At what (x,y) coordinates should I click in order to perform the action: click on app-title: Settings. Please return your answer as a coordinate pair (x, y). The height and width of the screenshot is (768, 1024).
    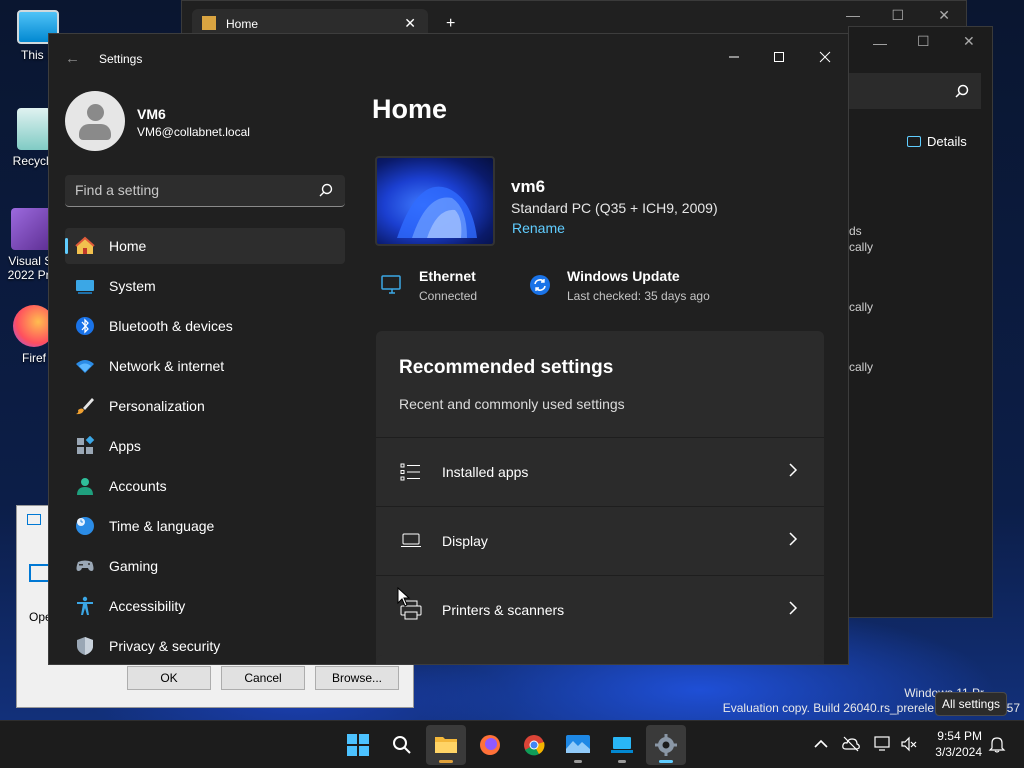
    Looking at the image, I should click on (121, 59).